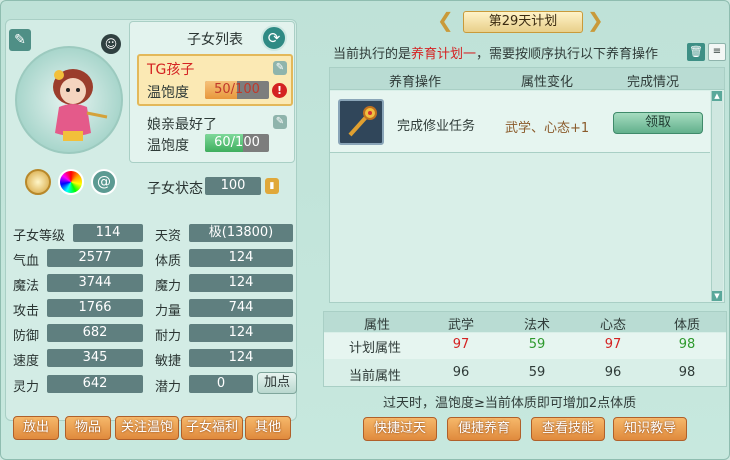 This screenshot has width=730, height=460. I want to click on other-button: 其他, so click(268, 428).